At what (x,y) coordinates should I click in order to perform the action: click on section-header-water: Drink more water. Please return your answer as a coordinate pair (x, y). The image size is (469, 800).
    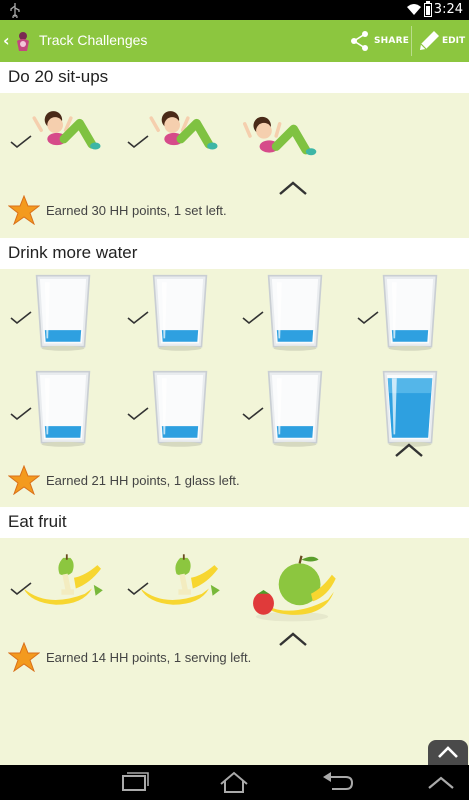
    Looking at the image, I should click on (234, 253).